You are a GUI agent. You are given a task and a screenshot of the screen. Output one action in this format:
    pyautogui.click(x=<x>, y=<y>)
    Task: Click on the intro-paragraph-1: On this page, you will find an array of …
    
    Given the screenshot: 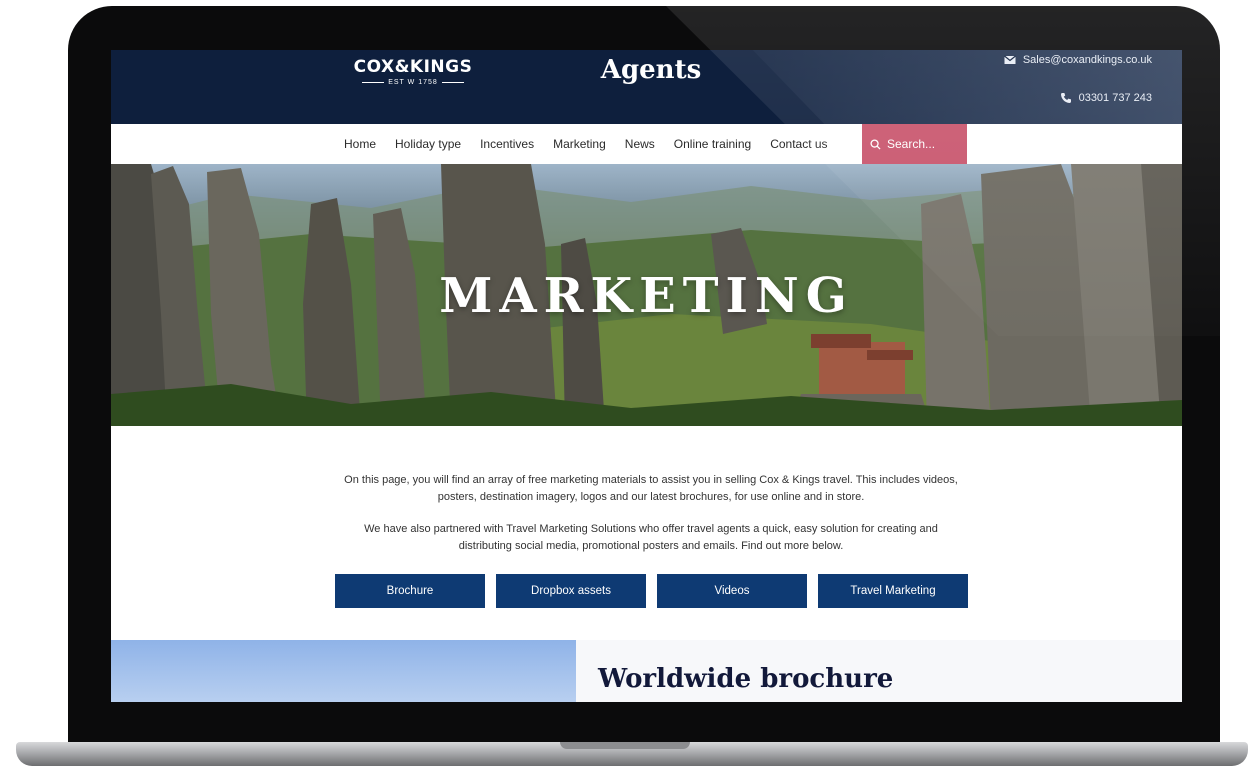 What is the action you would take?
    pyautogui.click(x=651, y=488)
    